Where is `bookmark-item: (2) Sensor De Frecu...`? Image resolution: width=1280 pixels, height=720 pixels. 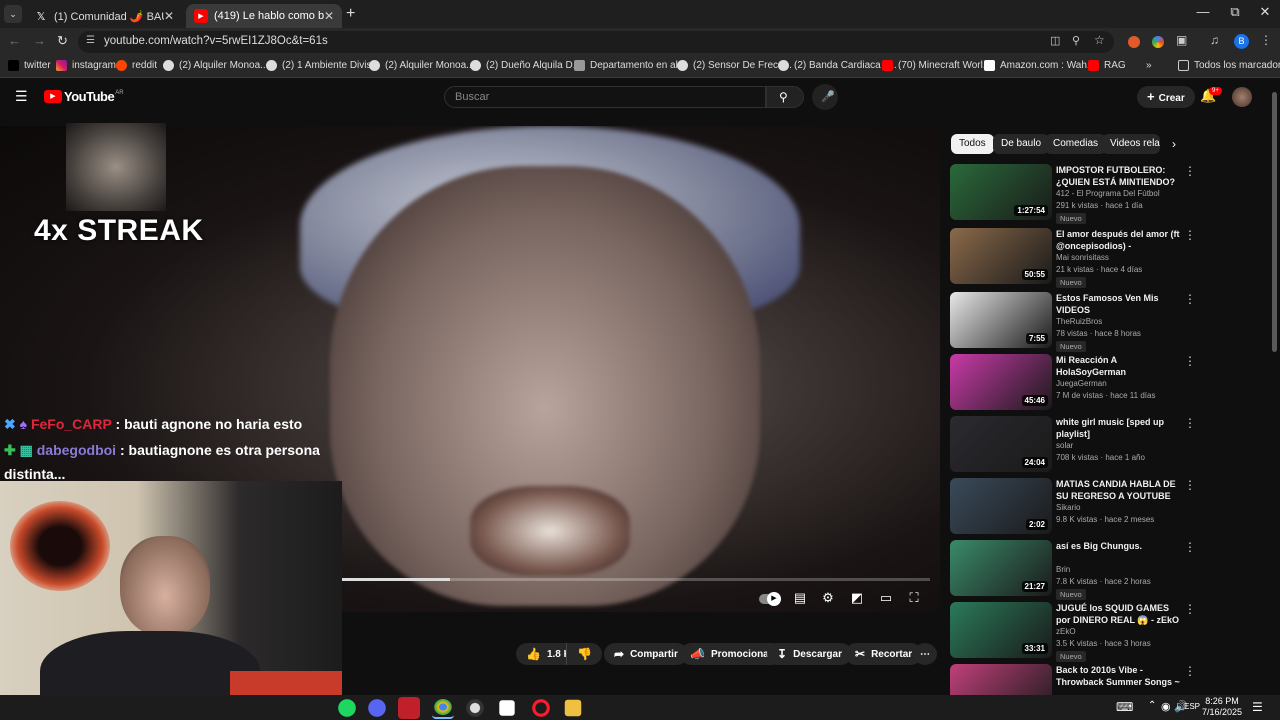 bookmark-item: (2) Sensor De Frecu... is located at coordinates (734, 65).